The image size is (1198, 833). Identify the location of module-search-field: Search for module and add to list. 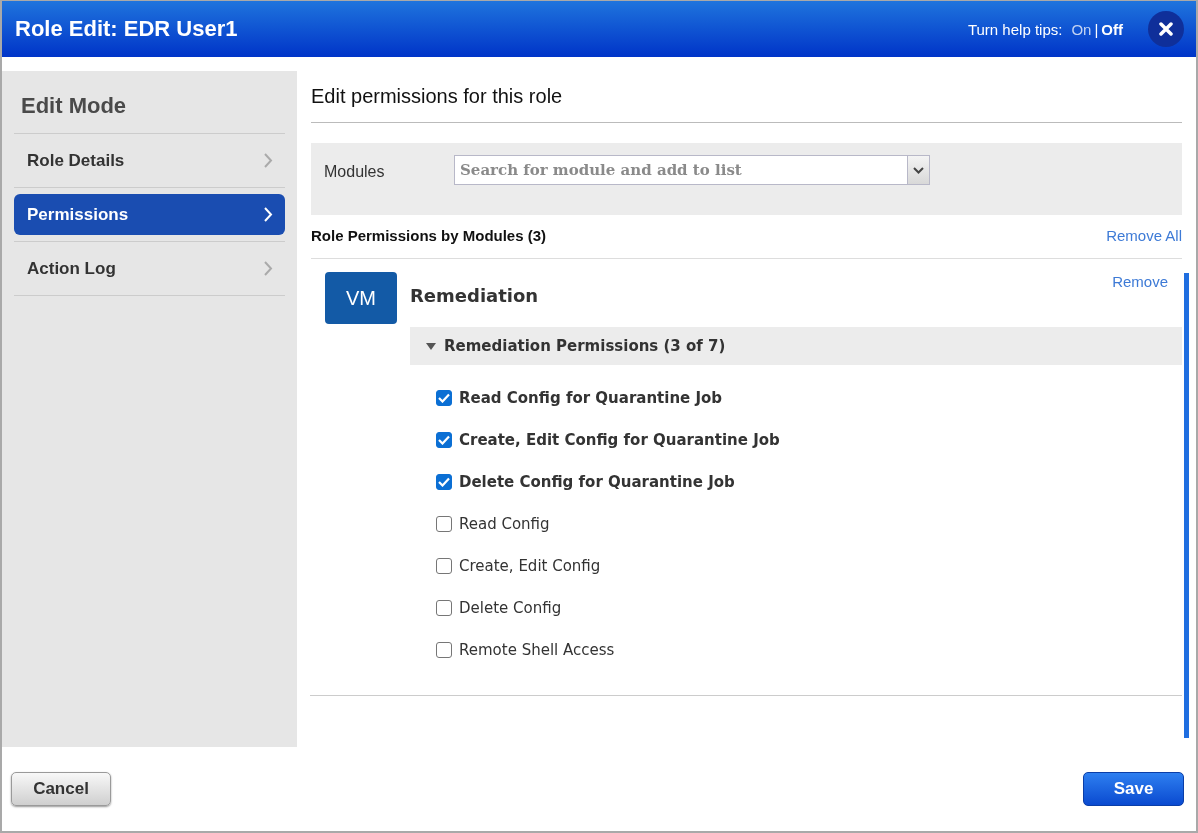
(680, 170).